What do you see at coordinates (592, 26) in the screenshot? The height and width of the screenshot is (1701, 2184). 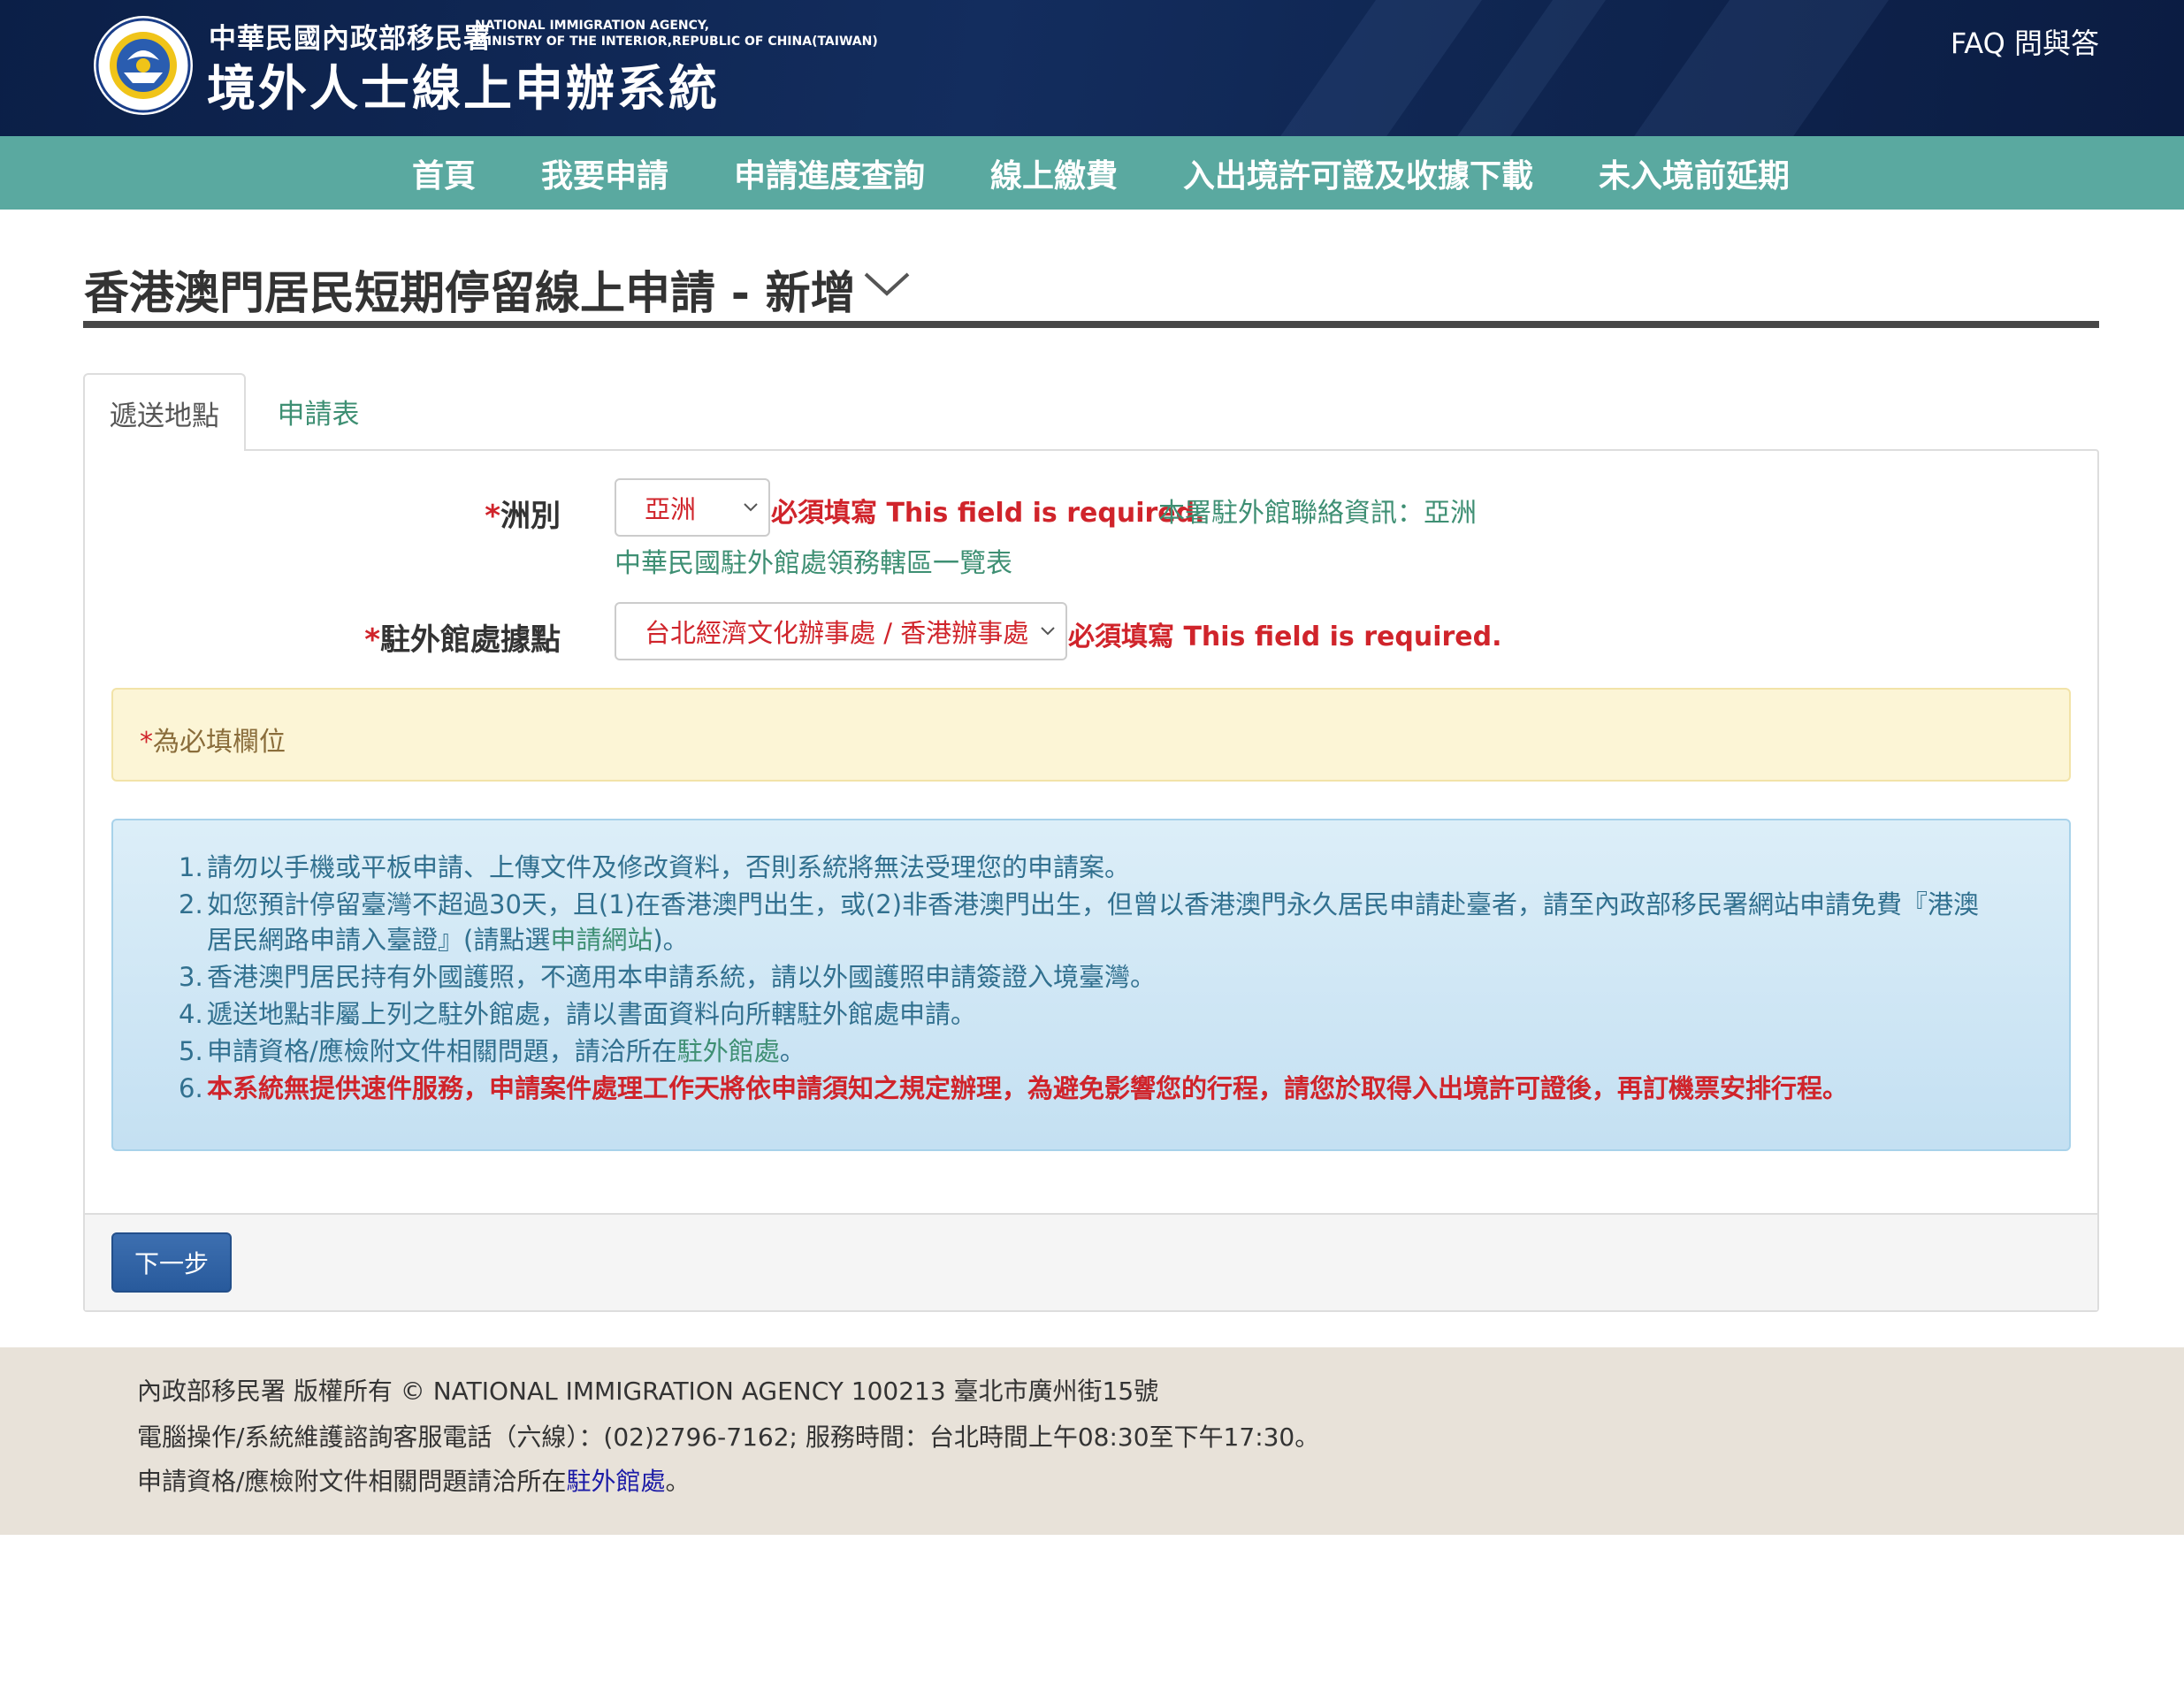 I see `agency-name-en-line1: NATIONAL IMMIGRATION AGENCY,` at bounding box center [592, 26].